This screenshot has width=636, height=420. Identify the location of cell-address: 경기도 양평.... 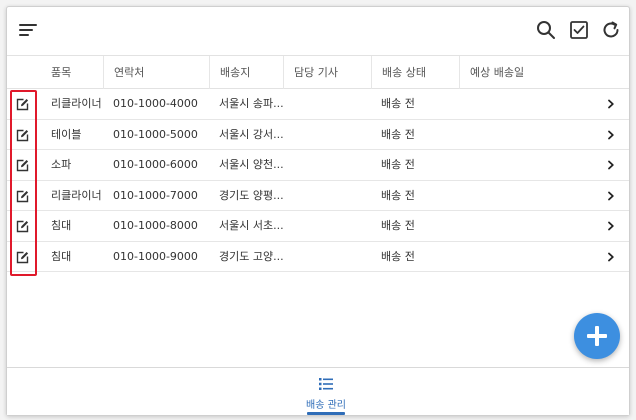
(251, 195).